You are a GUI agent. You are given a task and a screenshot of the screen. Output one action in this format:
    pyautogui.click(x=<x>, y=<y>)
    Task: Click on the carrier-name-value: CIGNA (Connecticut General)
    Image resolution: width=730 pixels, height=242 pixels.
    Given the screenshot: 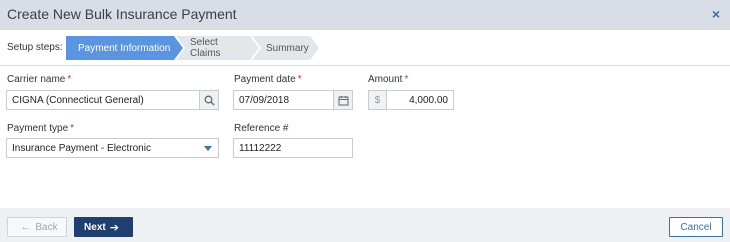 What is the action you would take?
    pyautogui.click(x=78, y=100)
    